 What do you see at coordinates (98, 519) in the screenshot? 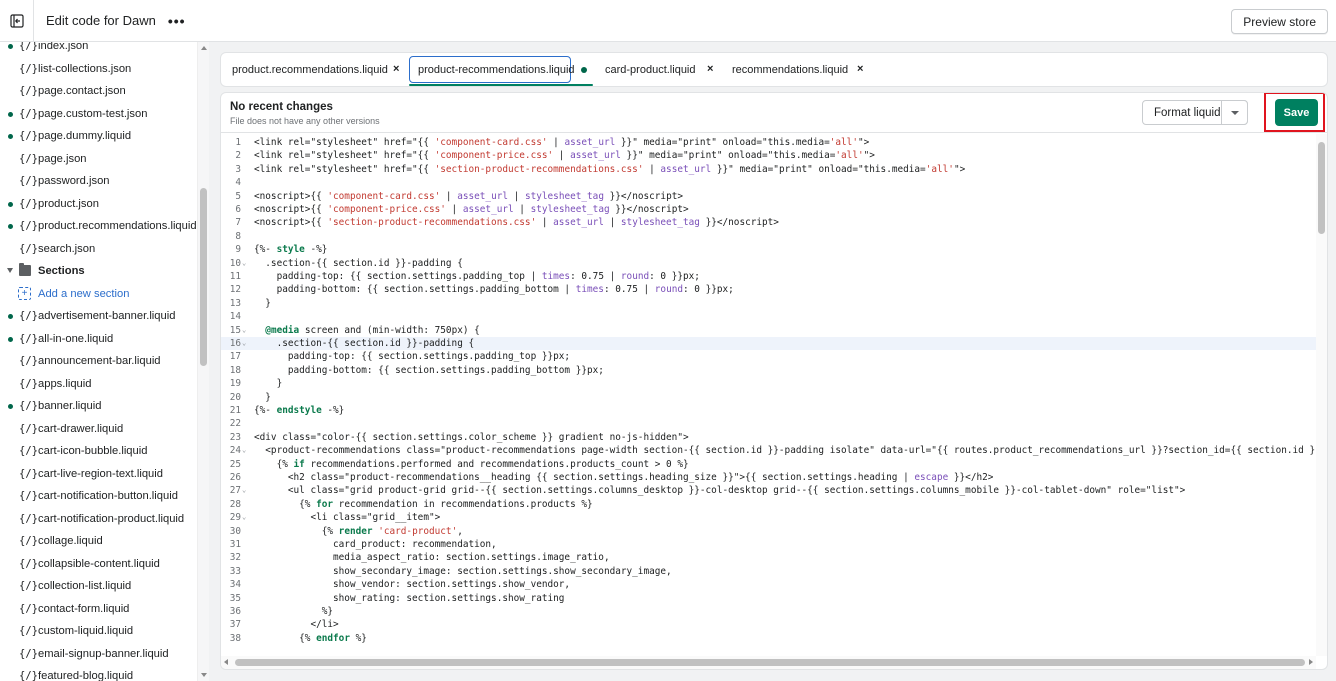
I see `file-item: {/} cart-notification-product.liquid` at bounding box center [98, 519].